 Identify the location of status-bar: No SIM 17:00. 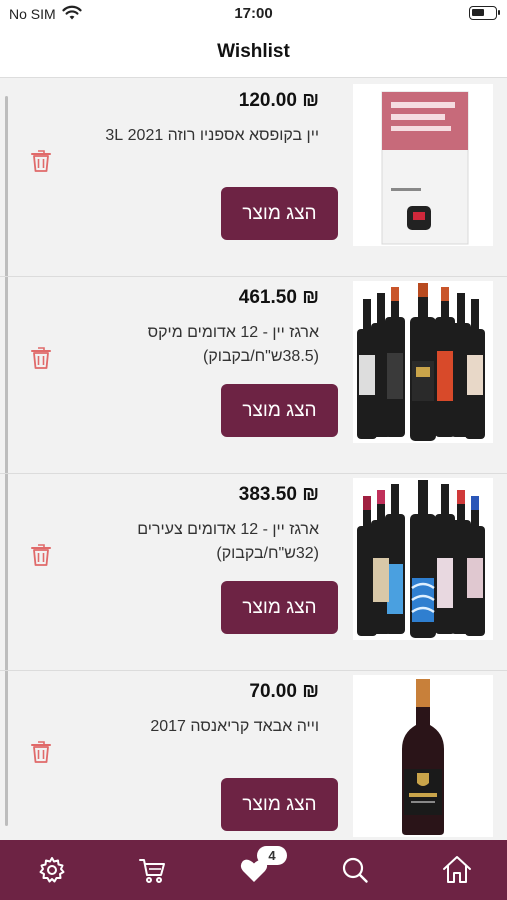
(253, 14).